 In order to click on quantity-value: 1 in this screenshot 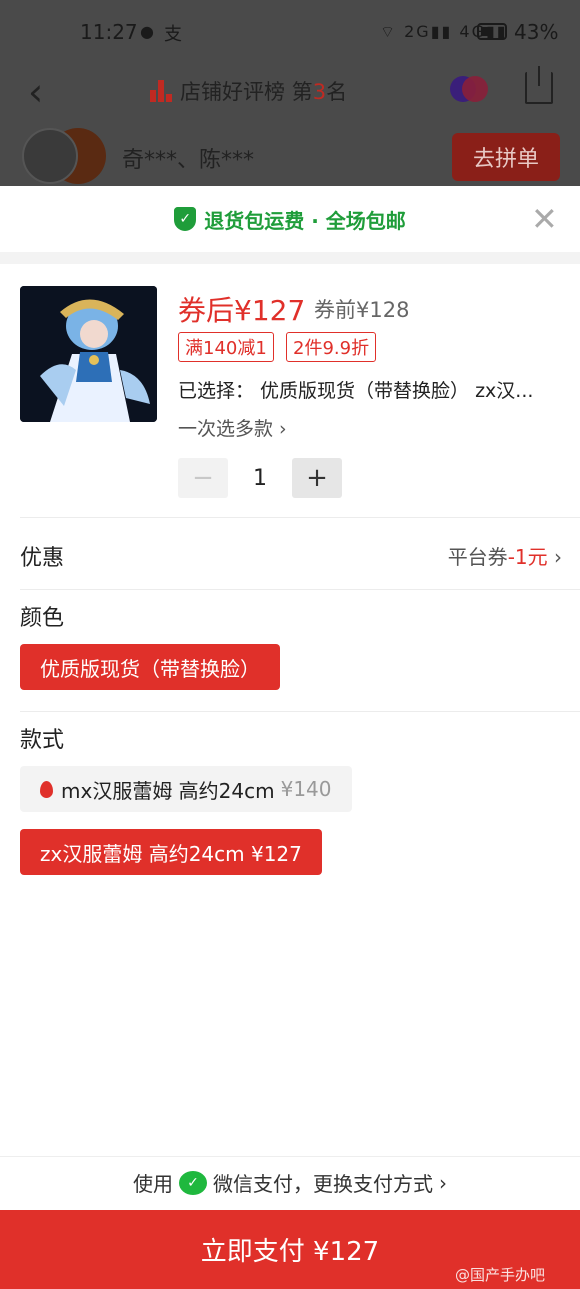, I will do `click(260, 478)`.